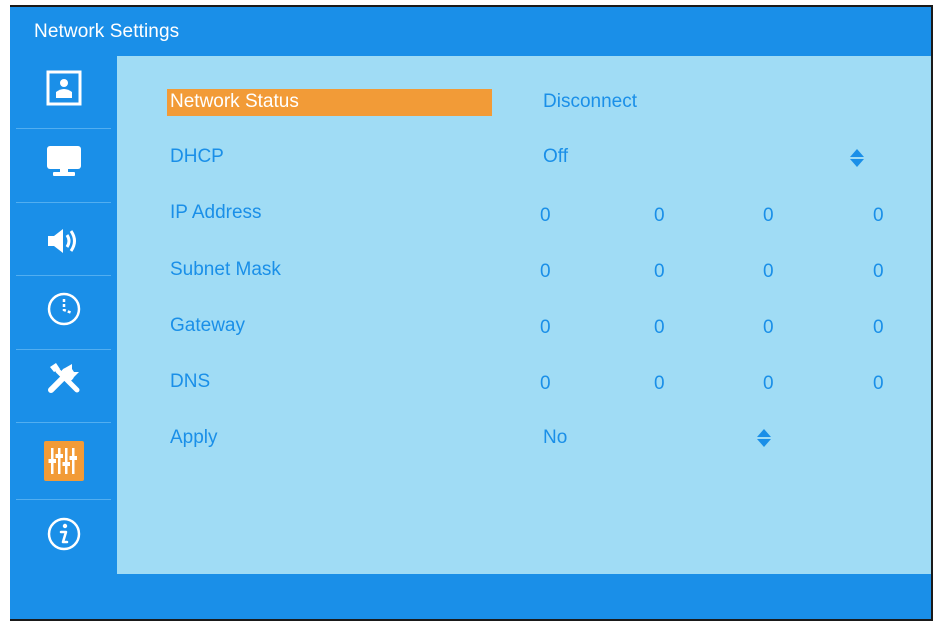  Describe the element at coordinates (190, 382) in the screenshot. I see `dns-label: DNS` at that location.